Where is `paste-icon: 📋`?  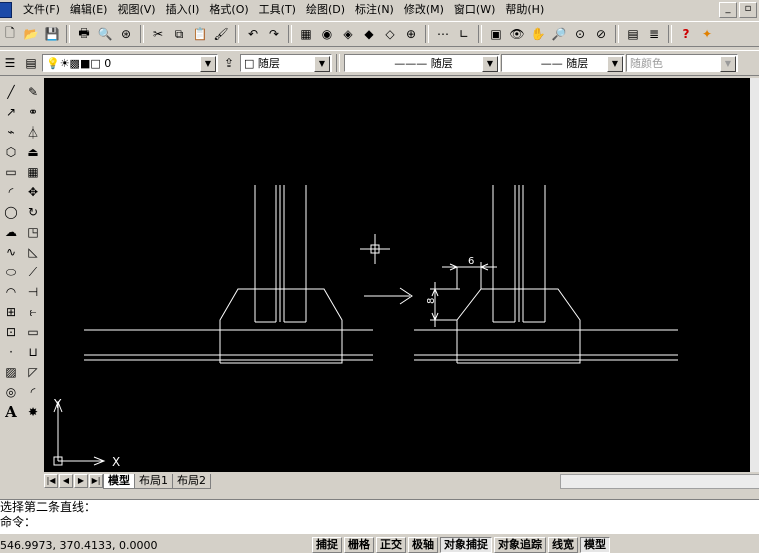
paste-icon: 📋 is located at coordinates (200, 34).